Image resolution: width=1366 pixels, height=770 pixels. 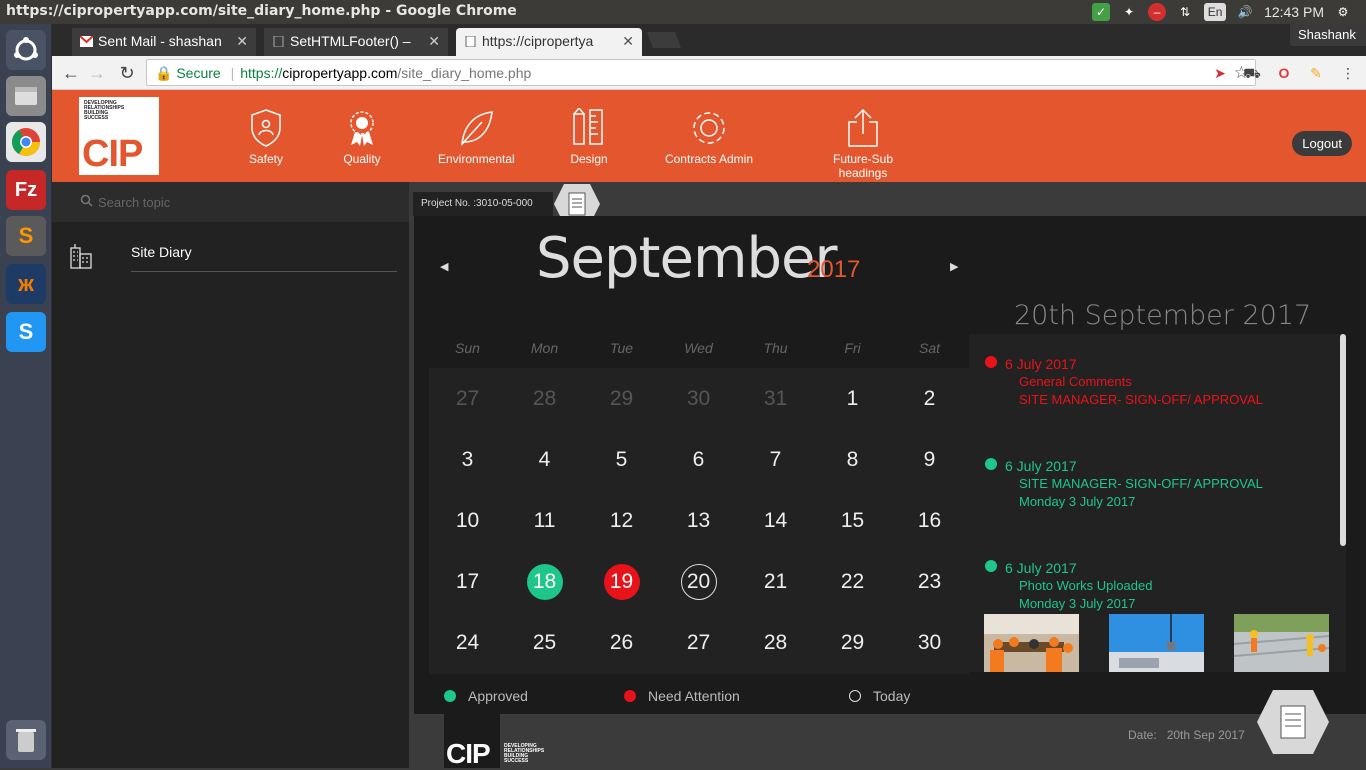 What do you see at coordinates (1157, 12) in the screenshot?
I see `no-entry-icon: –` at bounding box center [1157, 12].